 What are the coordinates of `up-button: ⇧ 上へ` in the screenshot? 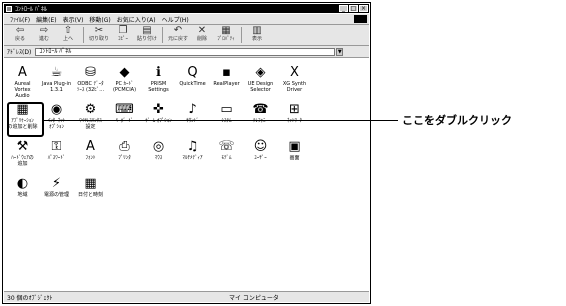 It's located at (68, 35).